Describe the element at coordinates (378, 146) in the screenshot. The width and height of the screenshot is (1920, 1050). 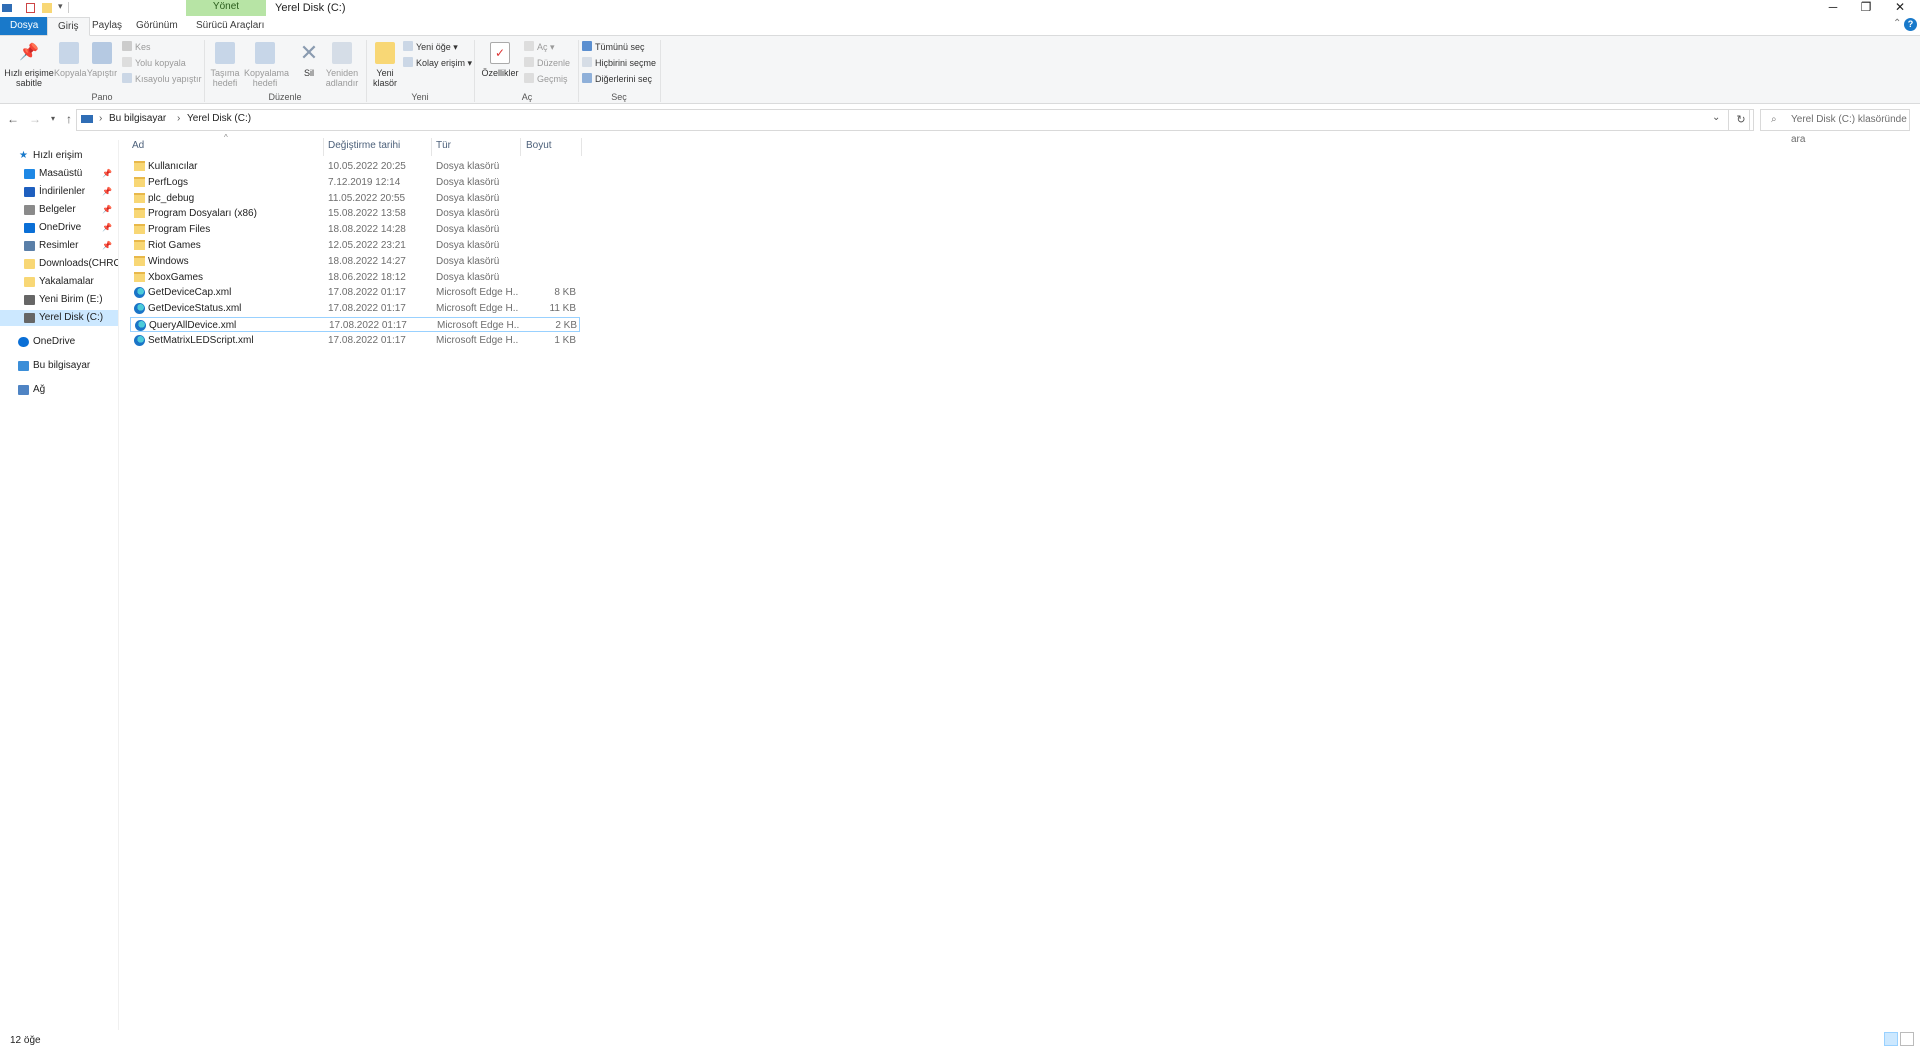
I see `column-header-date: Değiştirme tarihi` at that location.